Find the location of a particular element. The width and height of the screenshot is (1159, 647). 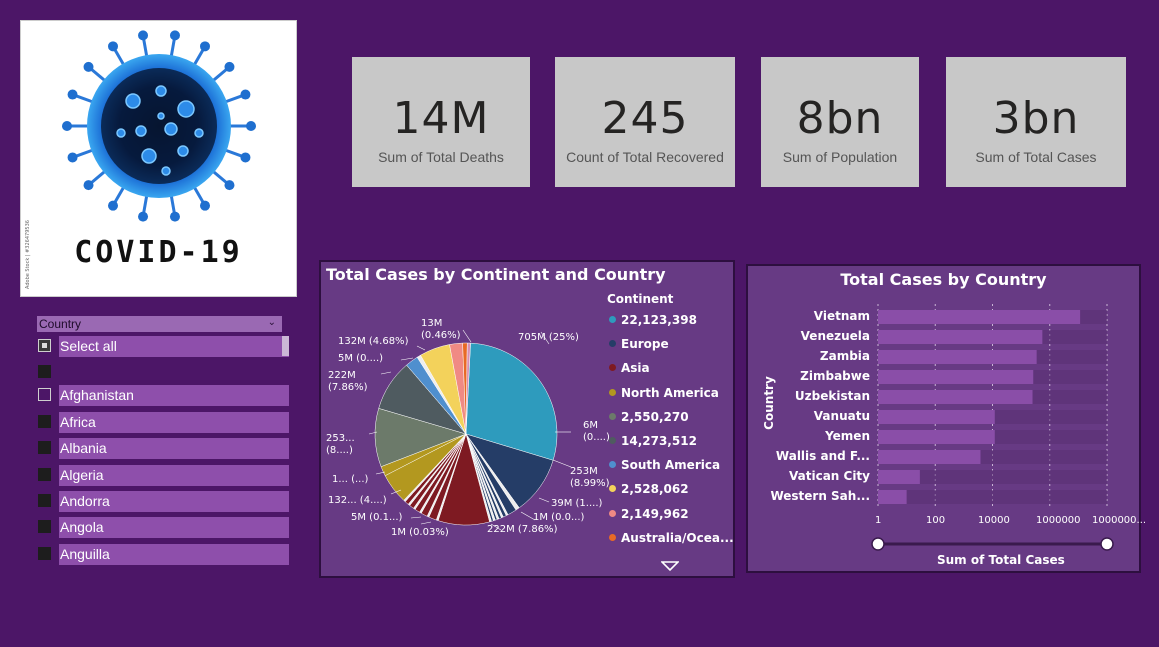

legend-item: 14,273,512 is located at coordinates (653, 441).